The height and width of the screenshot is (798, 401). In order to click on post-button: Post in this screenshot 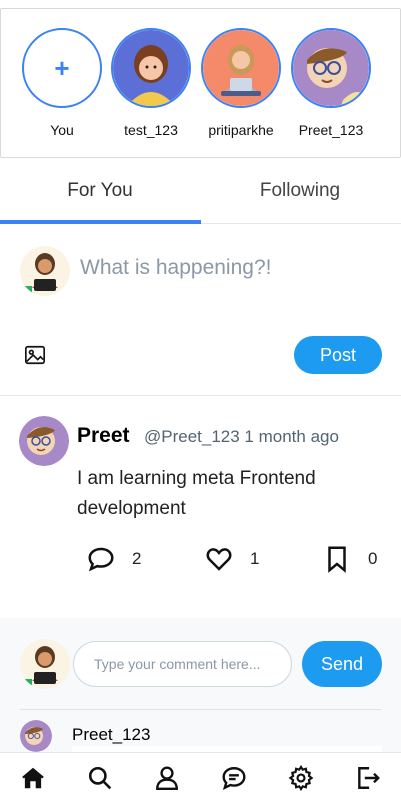, I will do `click(338, 355)`.